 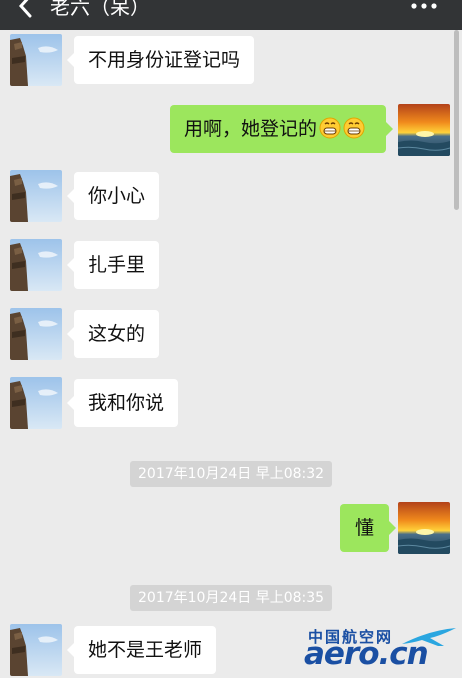 I want to click on message-bubble-incoming: 你小心, so click(x=113, y=196).